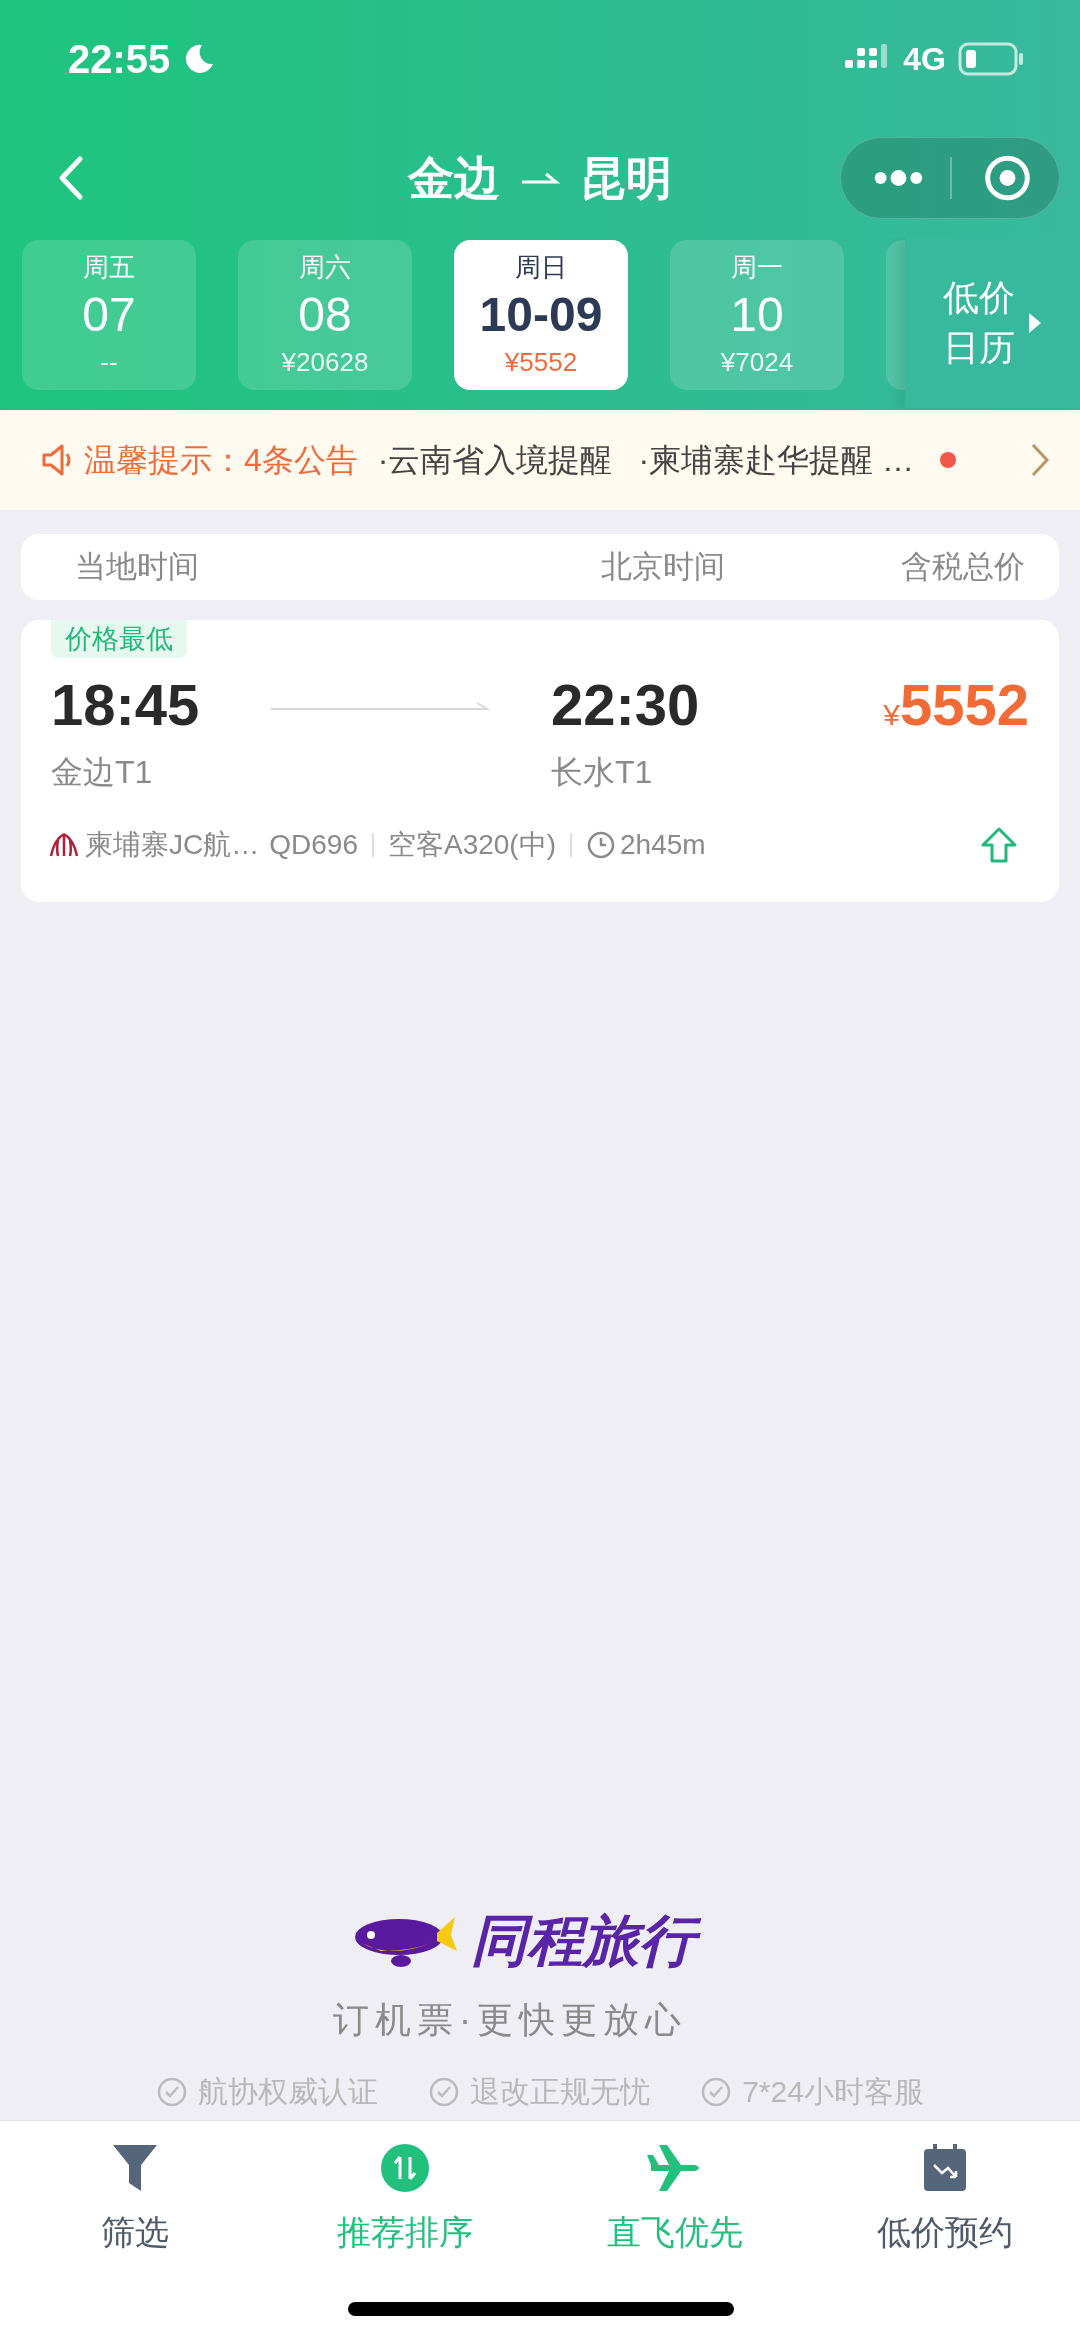 The image size is (1080, 2336). What do you see at coordinates (126, 705) in the screenshot?
I see `departure-time: 18:45` at bounding box center [126, 705].